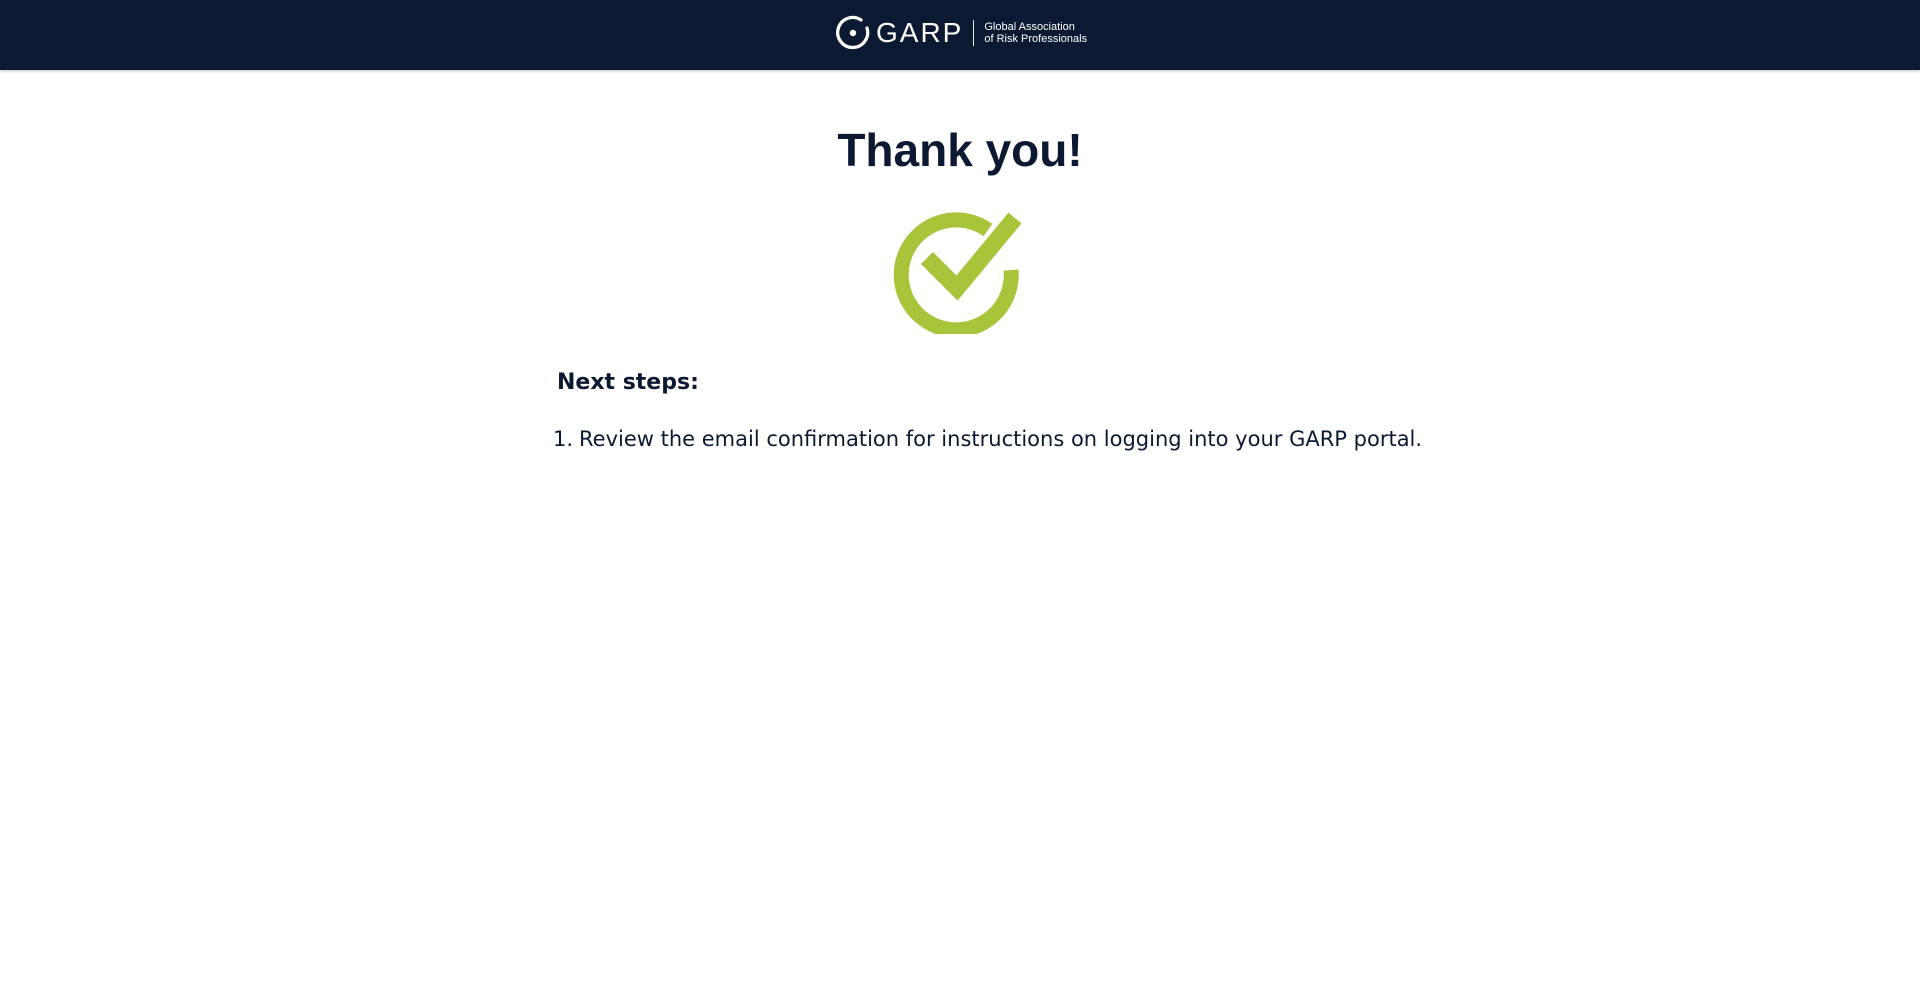 Image resolution: width=1920 pixels, height=1000 pixels. What do you see at coordinates (920, 32) in the screenshot?
I see `logo-wordmark: GARP` at bounding box center [920, 32].